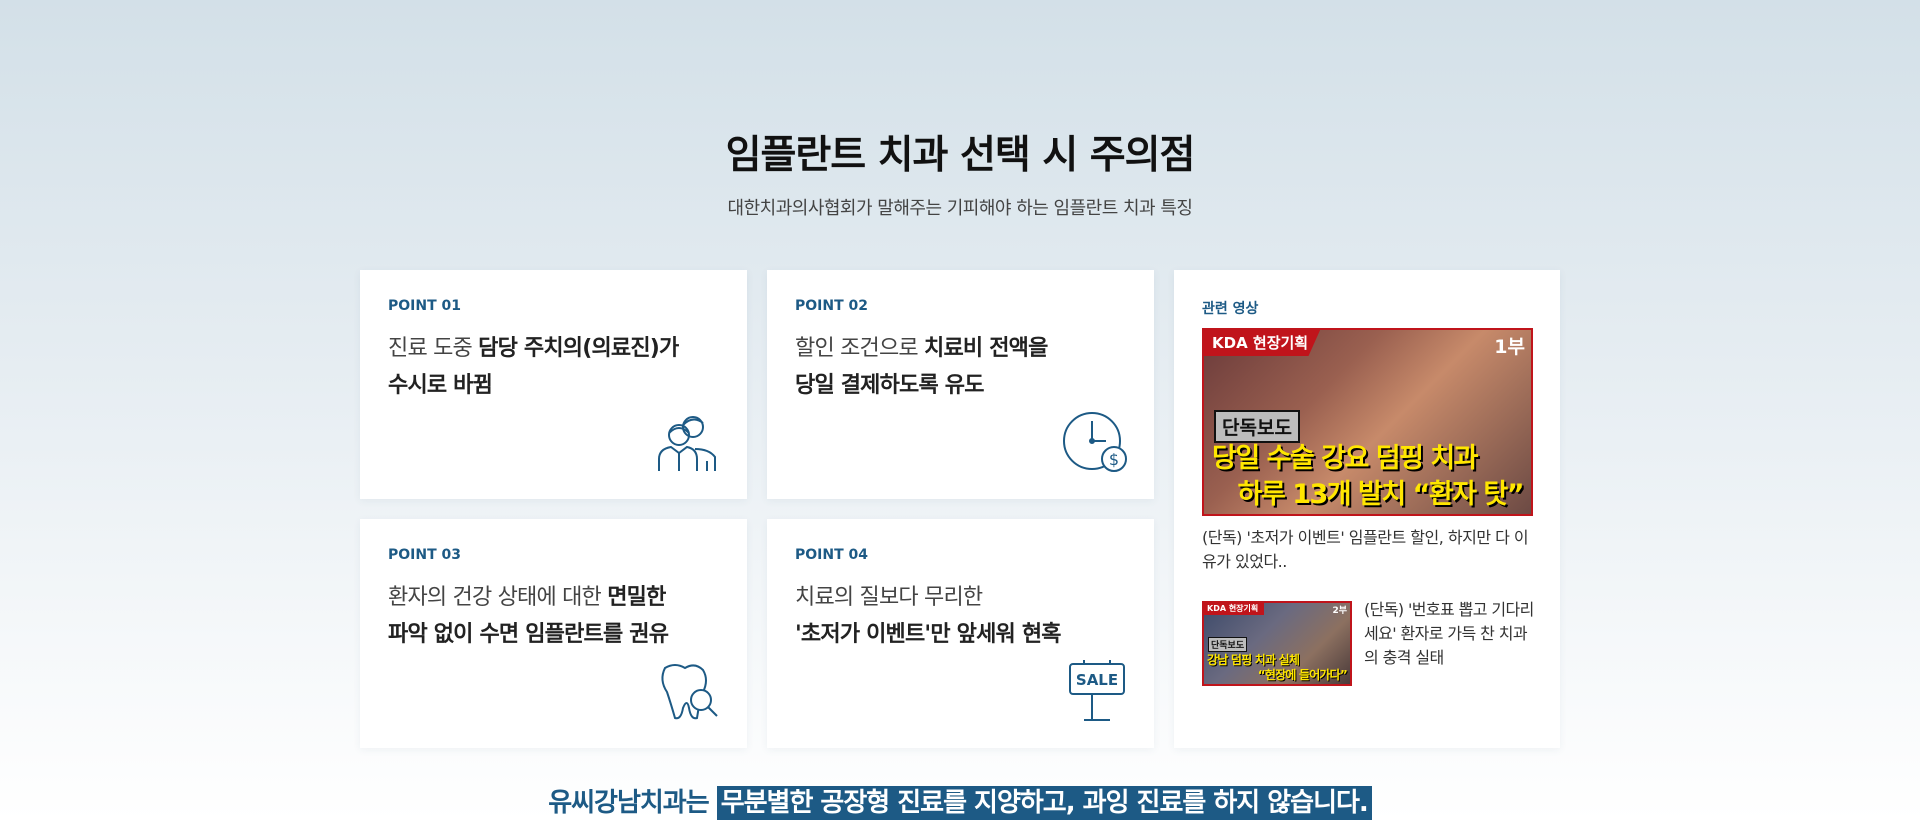 The width and height of the screenshot is (1920, 821). What do you see at coordinates (688, 691) in the screenshot?
I see `tooth-magnifier-icon` at bounding box center [688, 691].